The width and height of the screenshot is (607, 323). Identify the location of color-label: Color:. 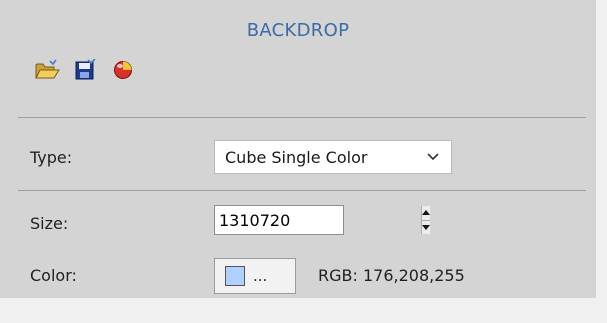
(53, 275).